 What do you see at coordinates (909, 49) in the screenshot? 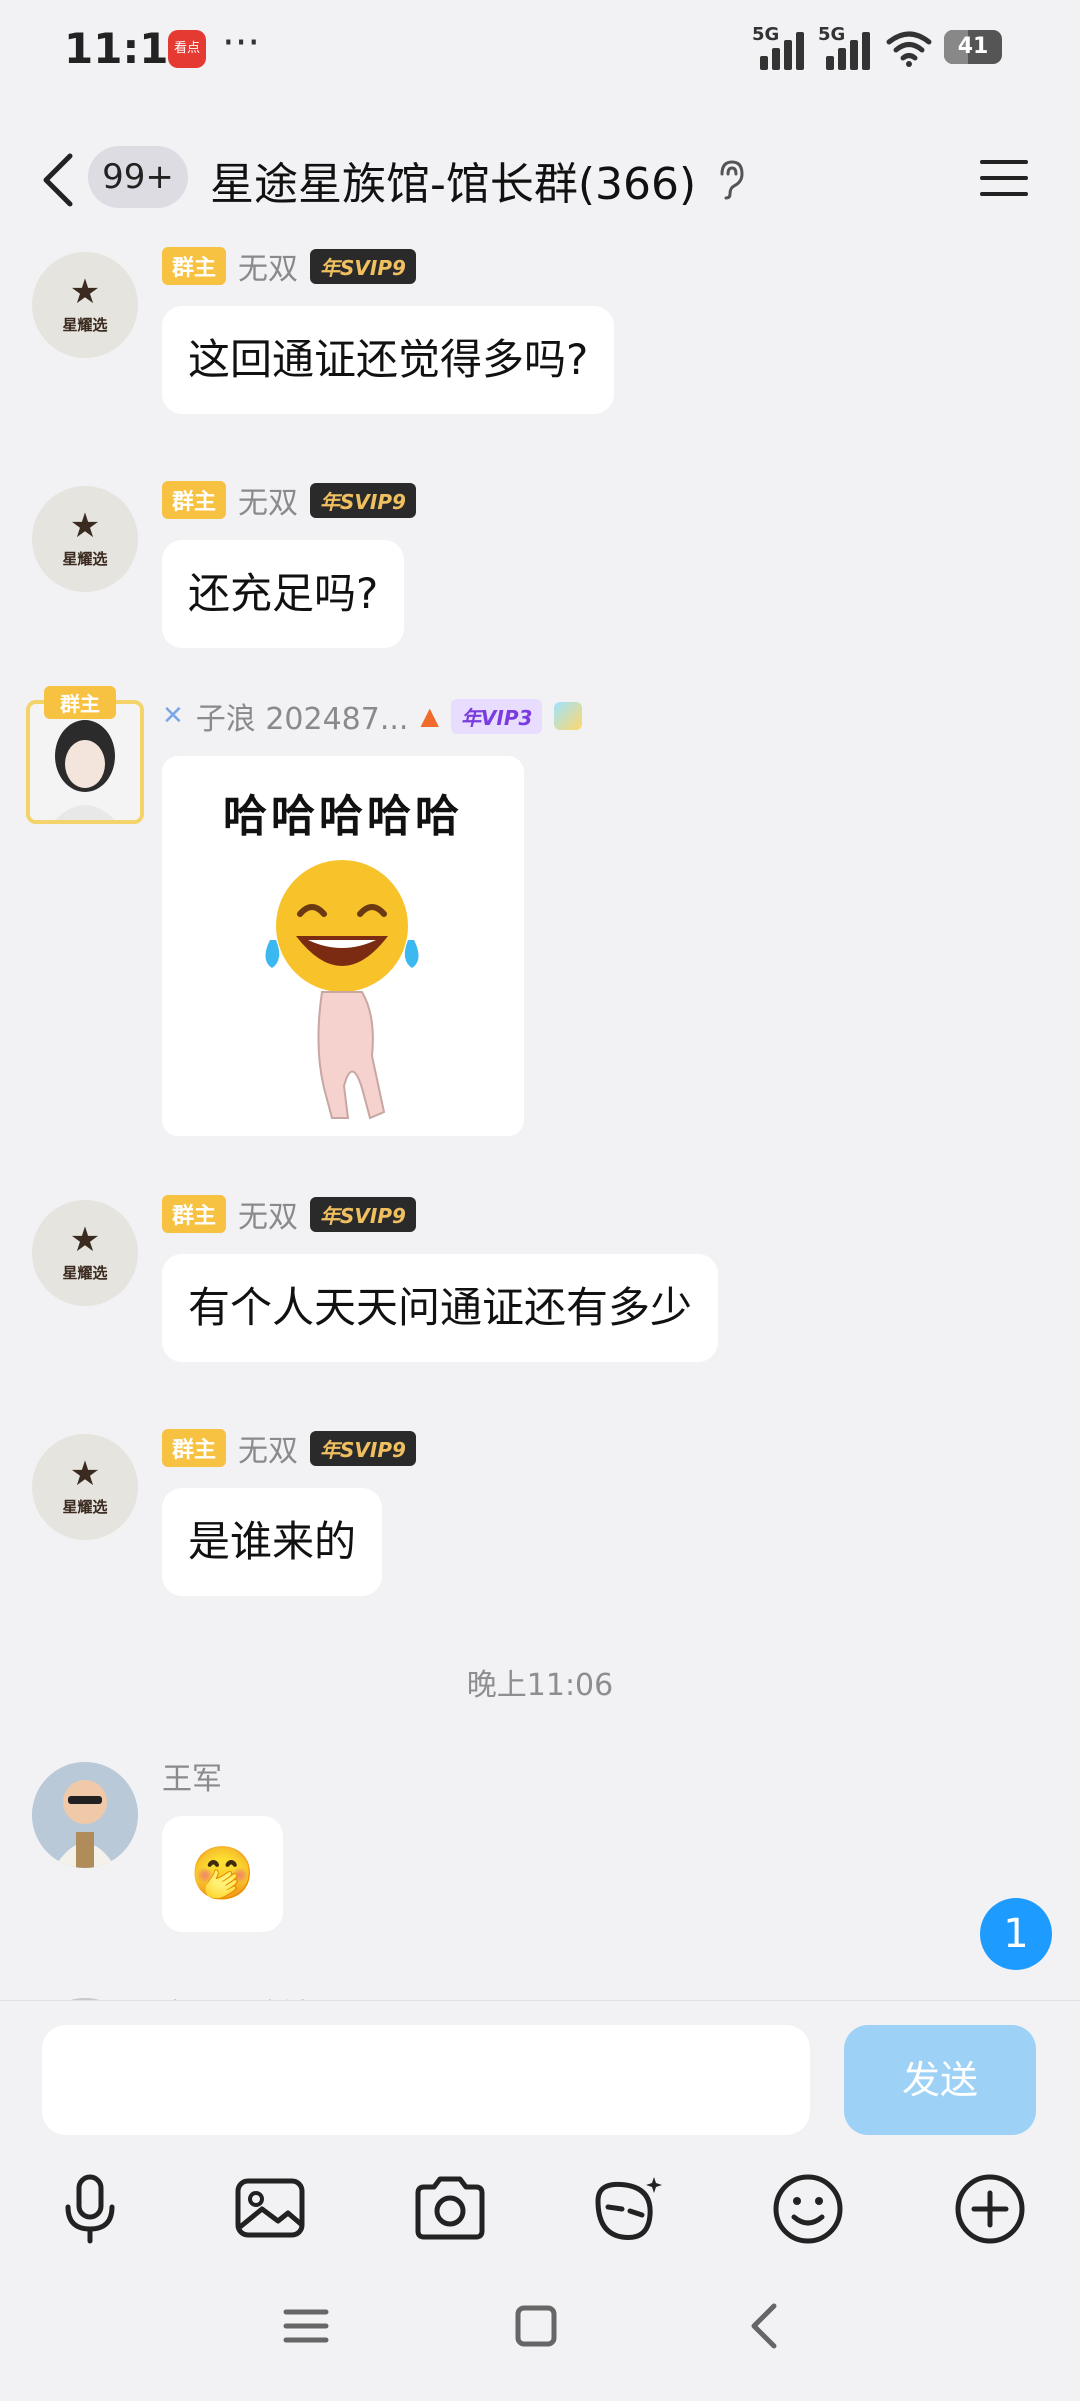
I see `wifi-icon` at bounding box center [909, 49].